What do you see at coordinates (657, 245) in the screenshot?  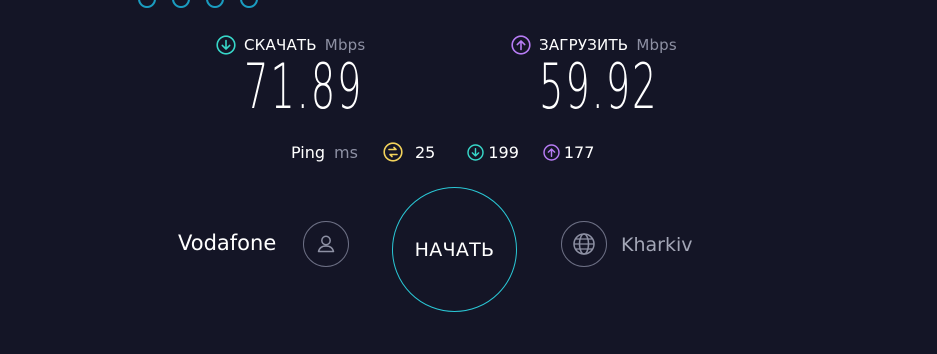 I see `server-name: Kharkiv` at bounding box center [657, 245].